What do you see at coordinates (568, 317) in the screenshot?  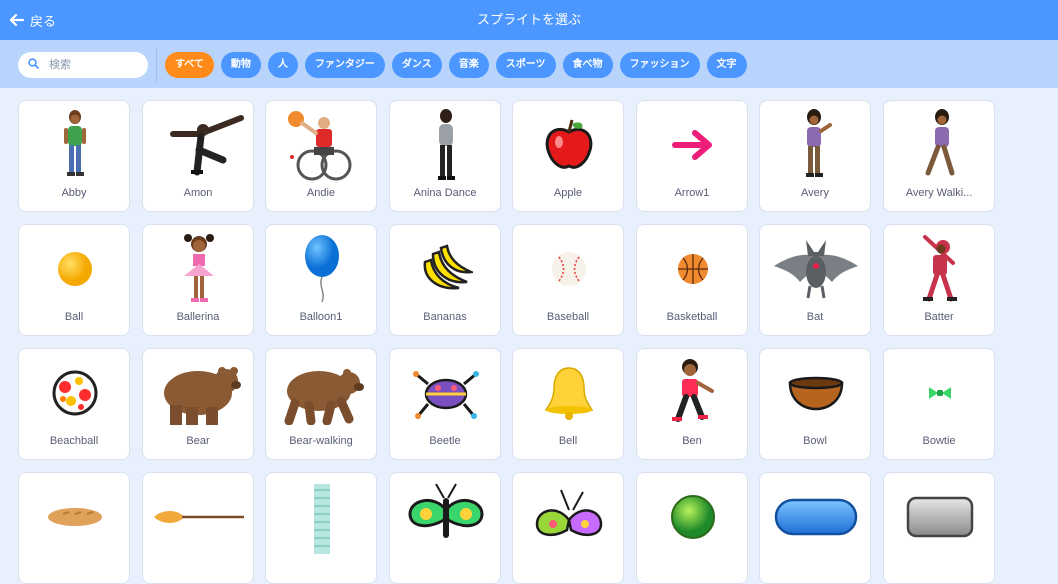 I see `sprite-name: Baseball` at bounding box center [568, 317].